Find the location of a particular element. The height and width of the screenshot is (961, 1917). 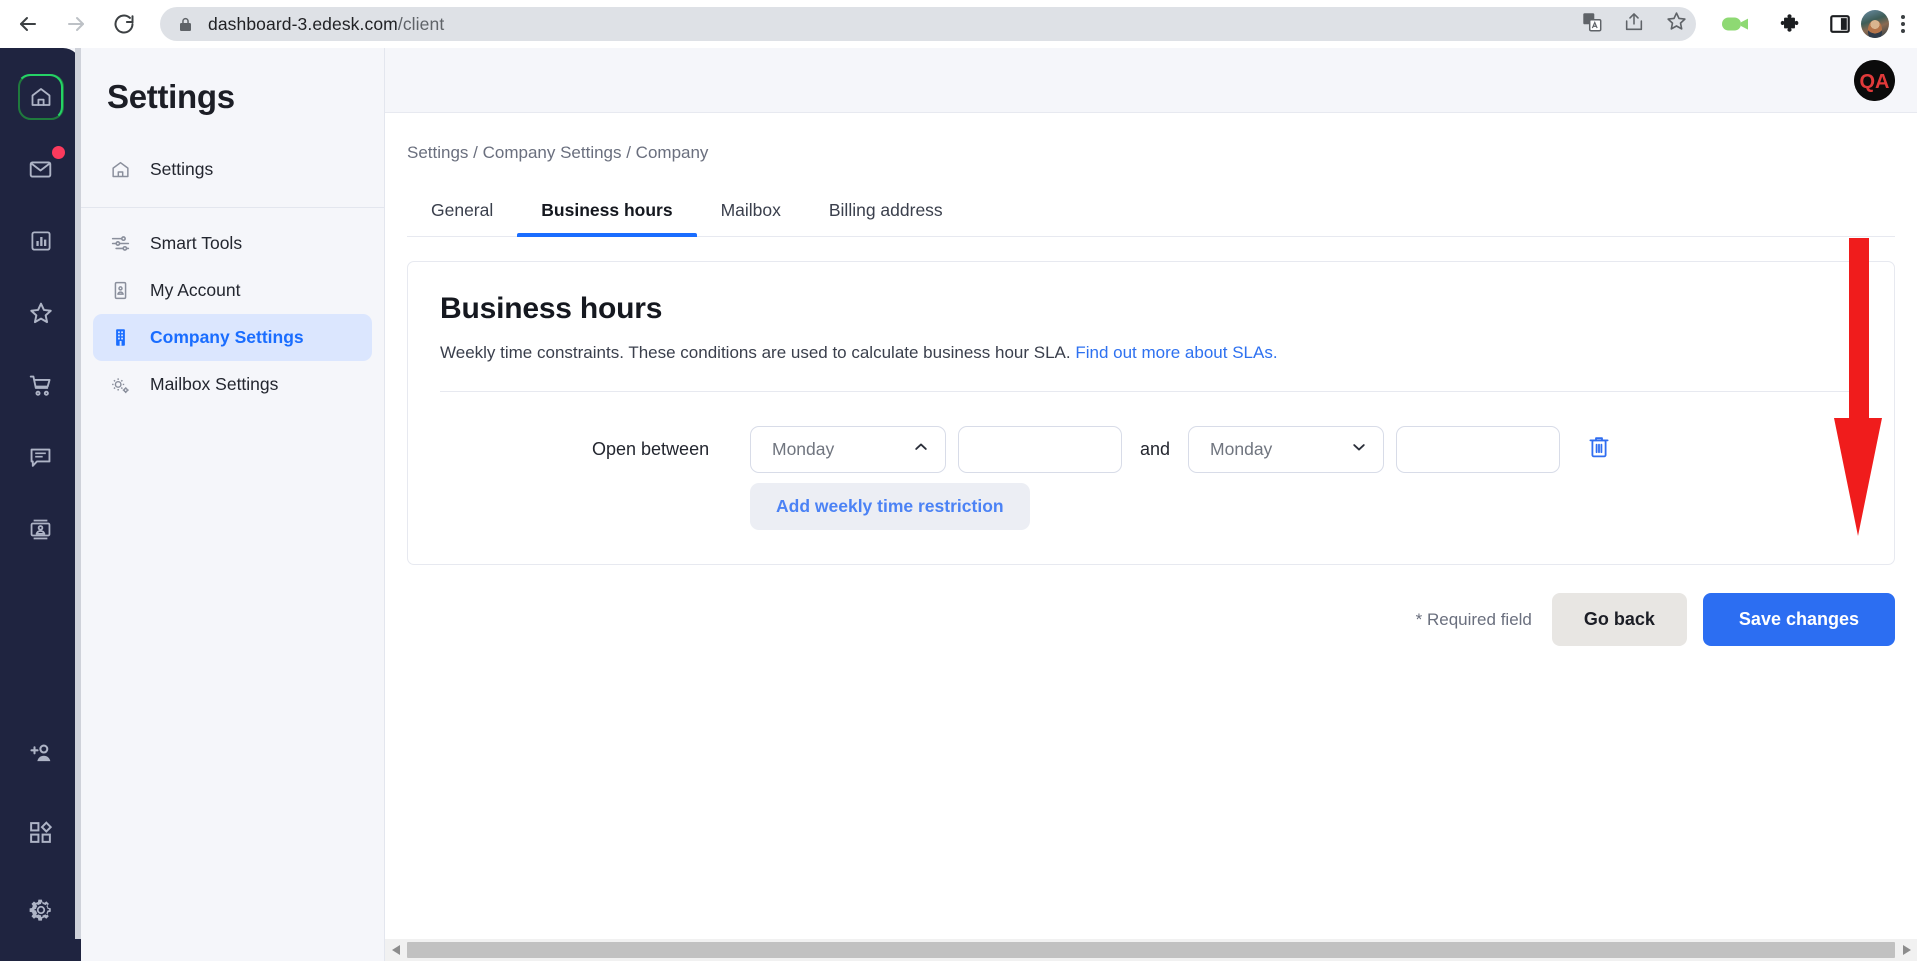

sidebar-item-settings: Settings is located at coordinates (232, 169).